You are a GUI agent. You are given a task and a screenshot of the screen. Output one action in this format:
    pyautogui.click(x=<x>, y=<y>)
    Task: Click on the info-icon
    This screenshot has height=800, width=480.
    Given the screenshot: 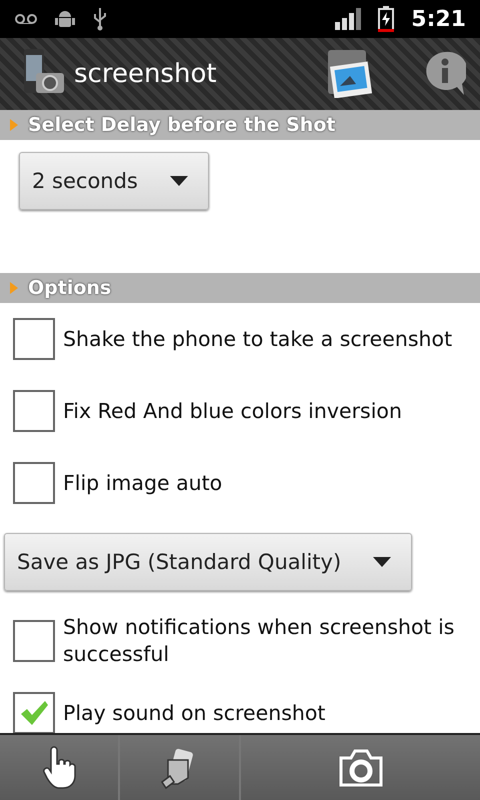 What is the action you would take?
    pyautogui.click(x=445, y=74)
    